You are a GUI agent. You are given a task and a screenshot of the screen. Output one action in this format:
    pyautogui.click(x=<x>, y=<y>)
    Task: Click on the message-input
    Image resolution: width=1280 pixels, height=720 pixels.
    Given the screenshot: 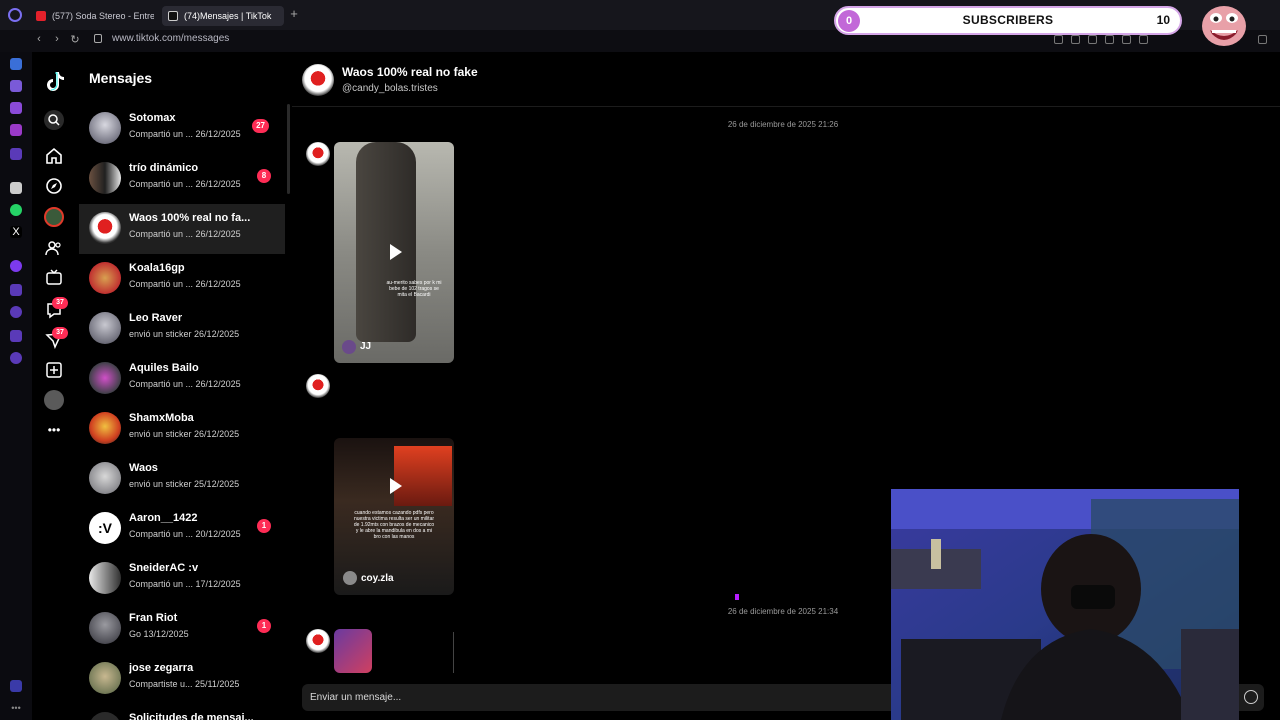 What is the action you would take?
    pyautogui.click(x=590, y=697)
    